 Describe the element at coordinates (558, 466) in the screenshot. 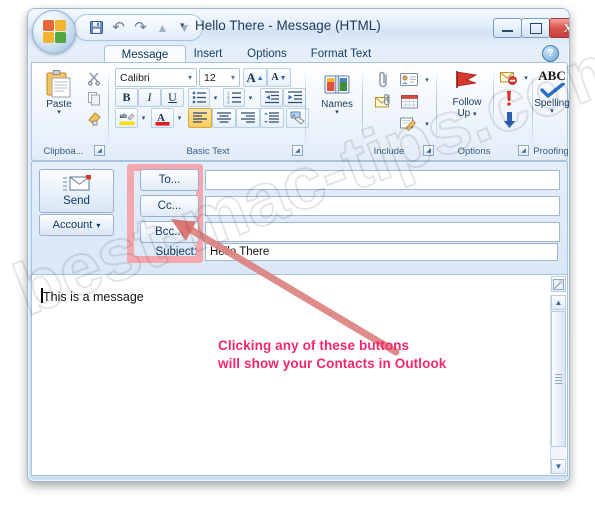

I see `scroll-down-button: ▼` at that location.